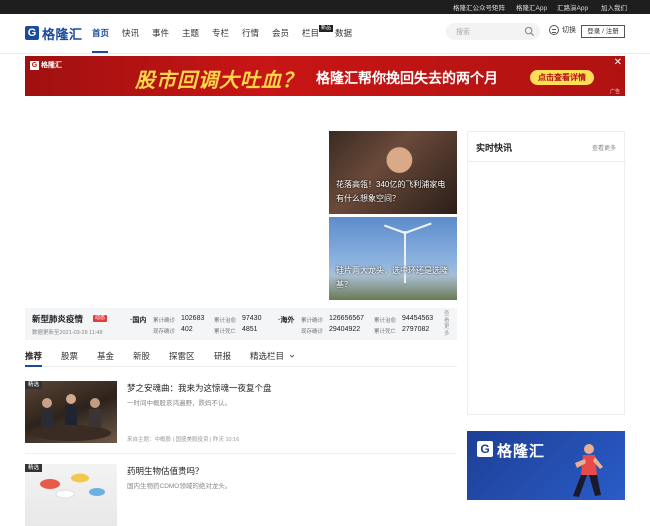 The height and width of the screenshot is (526, 650). Describe the element at coordinates (562, 77) in the screenshot. I see `banner-cta-button: 点击查看详情` at that location.